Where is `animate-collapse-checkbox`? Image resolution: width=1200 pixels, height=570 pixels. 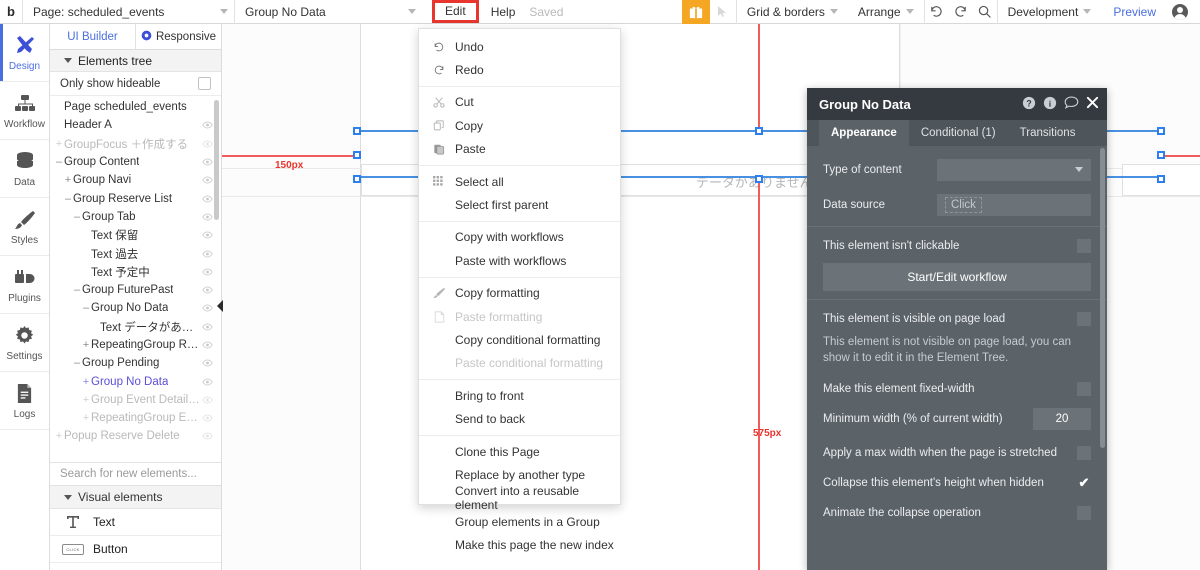
animate-collapse-checkbox is located at coordinates (1084, 513).